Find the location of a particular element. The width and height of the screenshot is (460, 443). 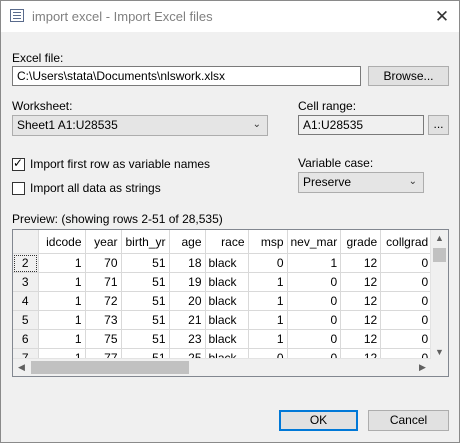

table-cell: 23 is located at coordinates (187, 339).